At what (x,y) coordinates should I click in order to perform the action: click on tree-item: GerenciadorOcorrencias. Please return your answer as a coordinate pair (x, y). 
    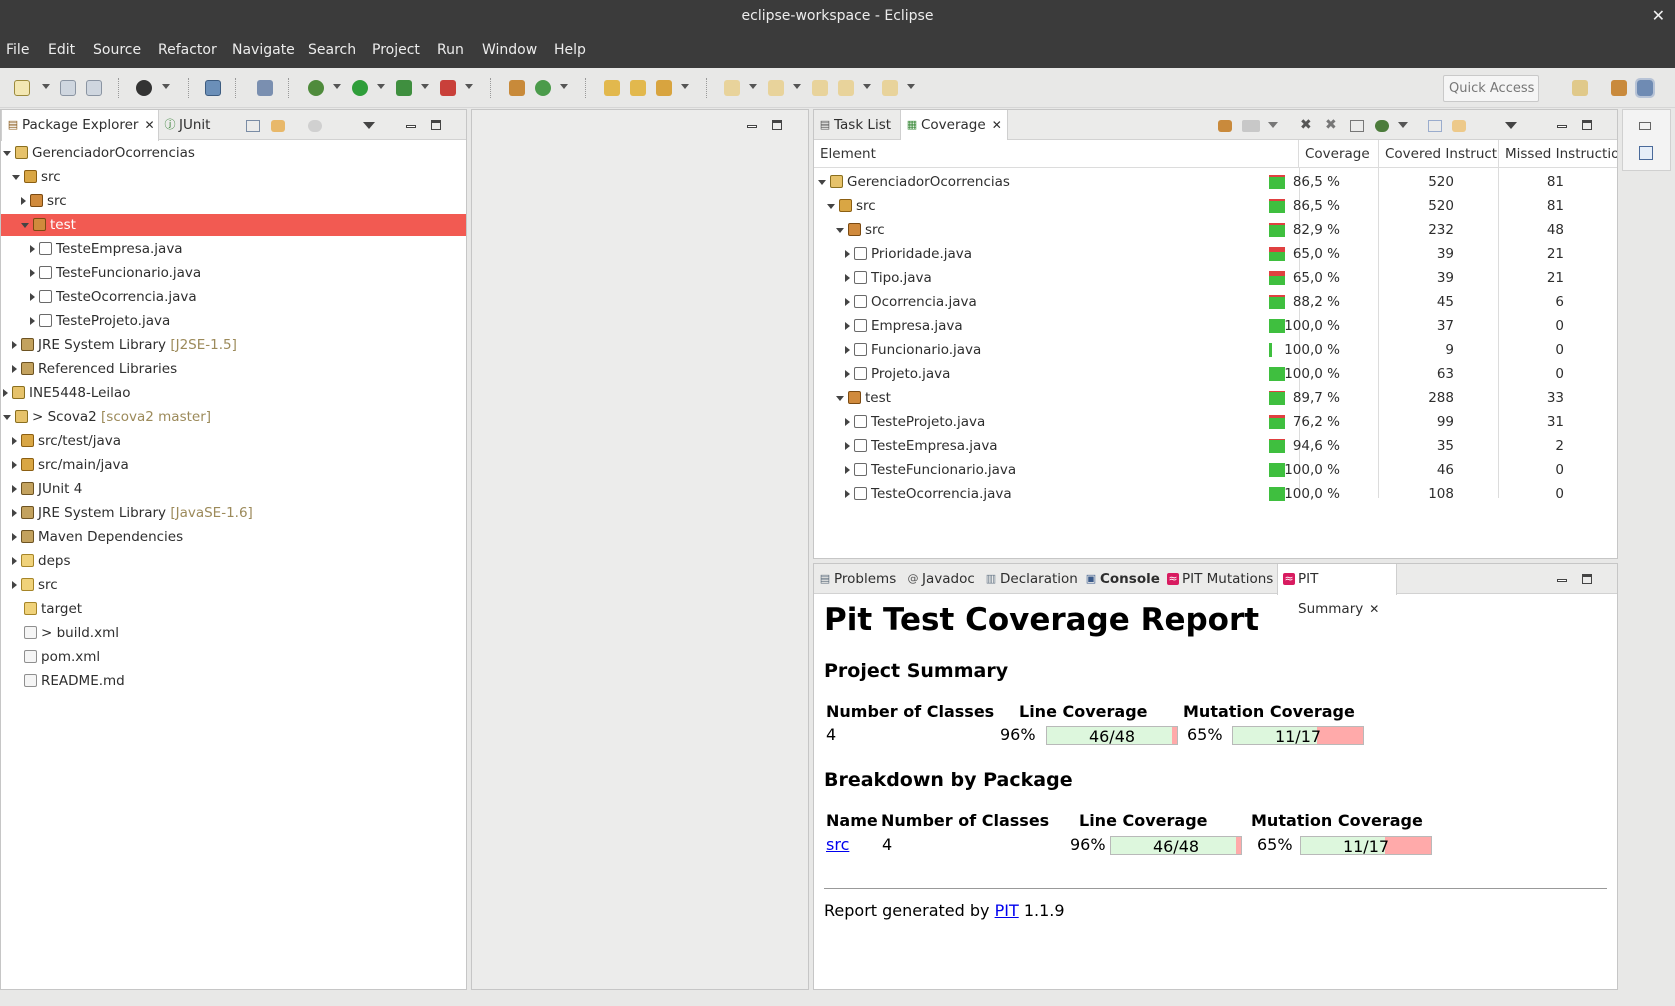
    Looking at the image, I should click on (233, 153).